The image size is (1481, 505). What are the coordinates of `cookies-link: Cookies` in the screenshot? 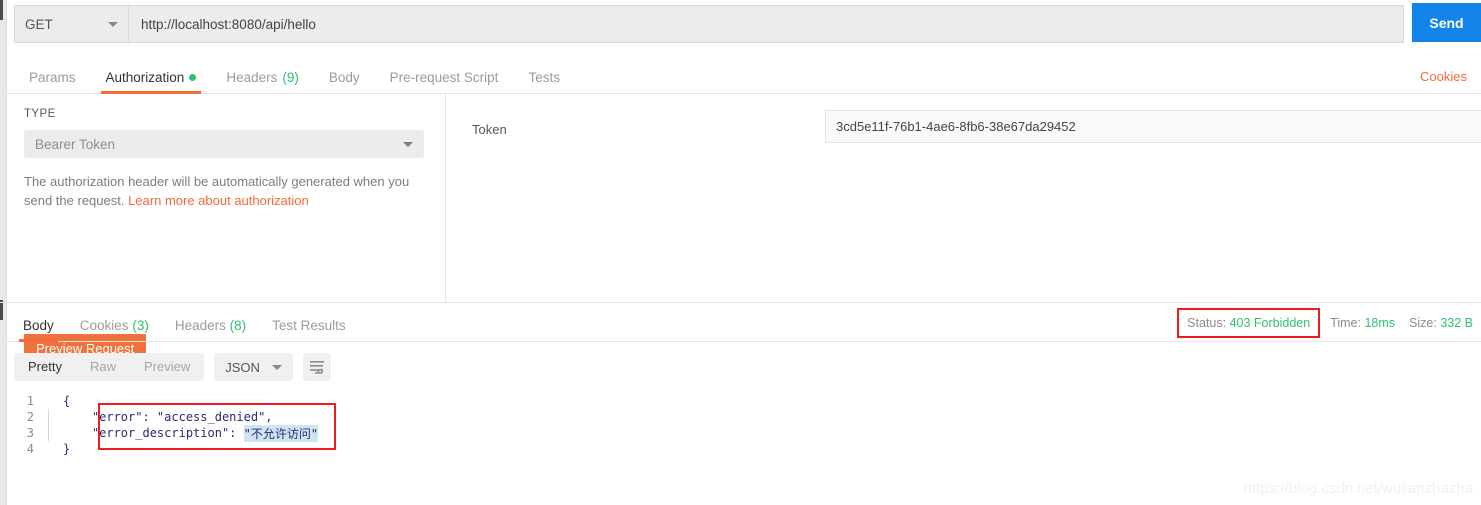 It's located at (1443, 76).